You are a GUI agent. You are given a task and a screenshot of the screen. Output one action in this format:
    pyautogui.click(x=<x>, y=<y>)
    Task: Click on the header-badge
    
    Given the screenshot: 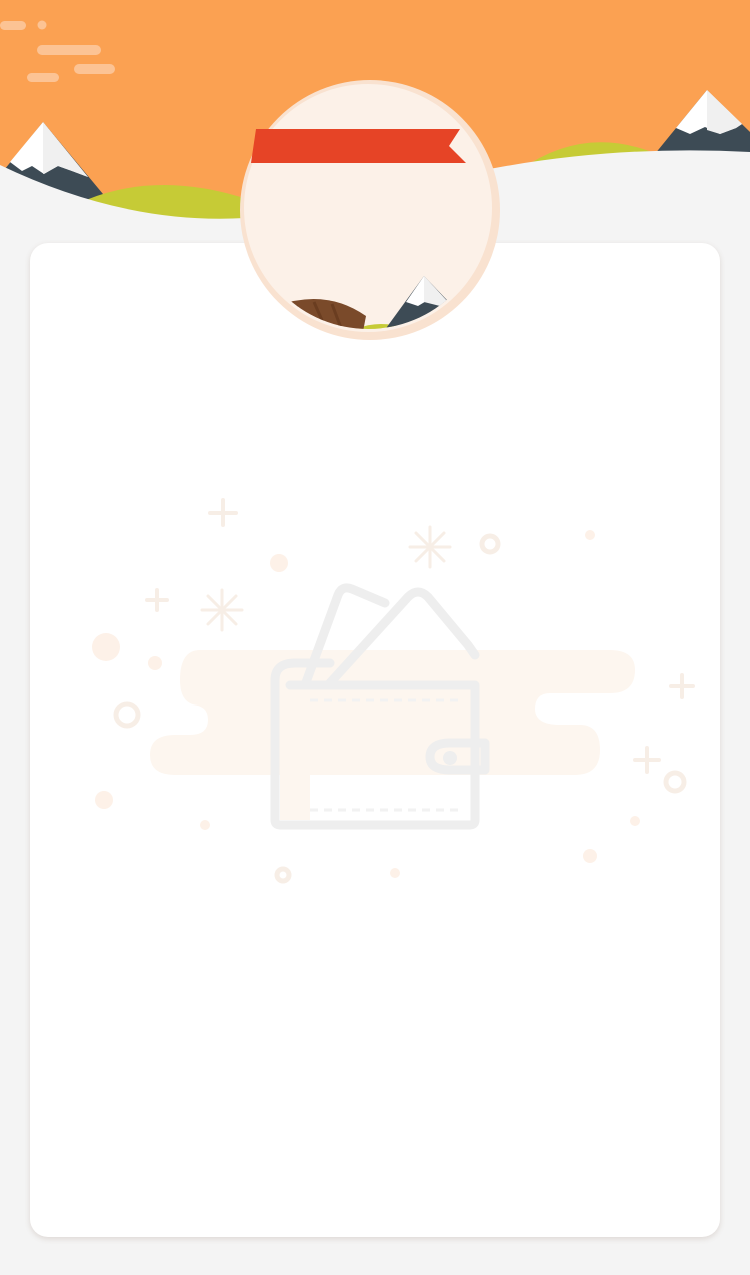 What is the action you would take?
    pyautogui.click(x=370, y=210)
    